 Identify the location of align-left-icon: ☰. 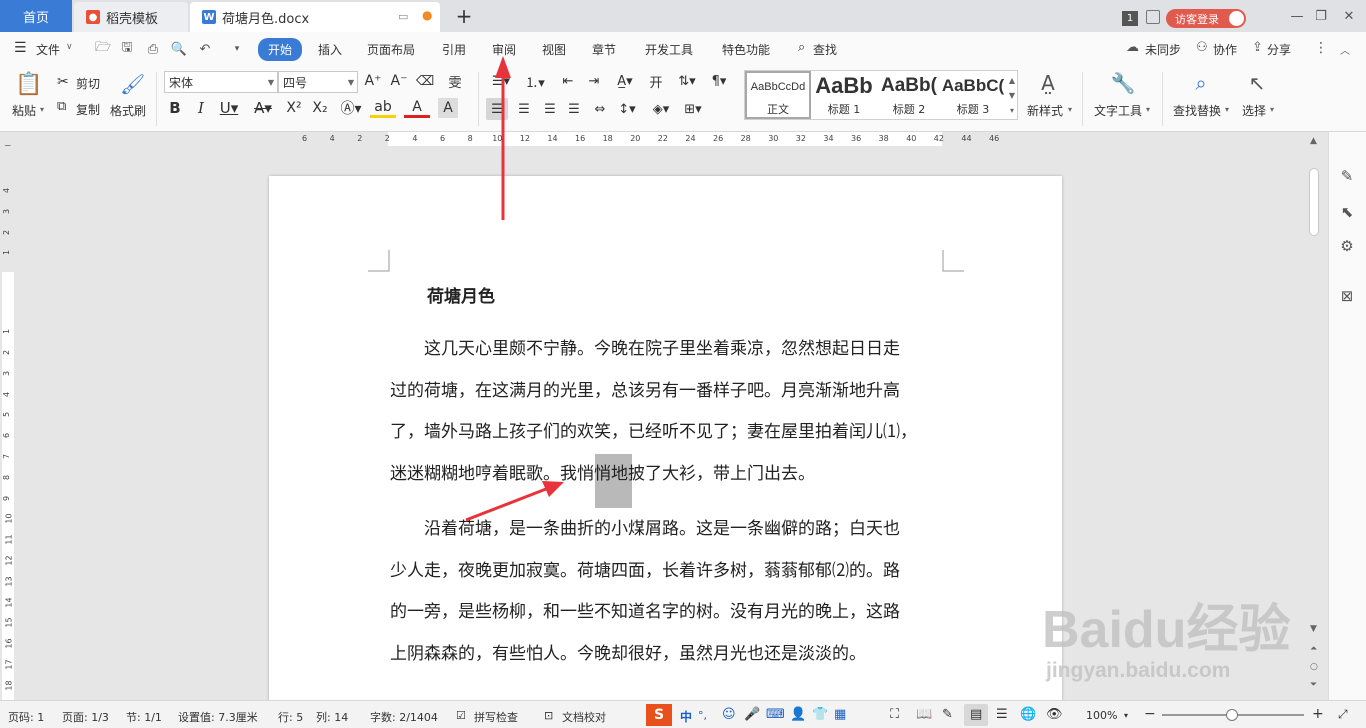
(497, 109).